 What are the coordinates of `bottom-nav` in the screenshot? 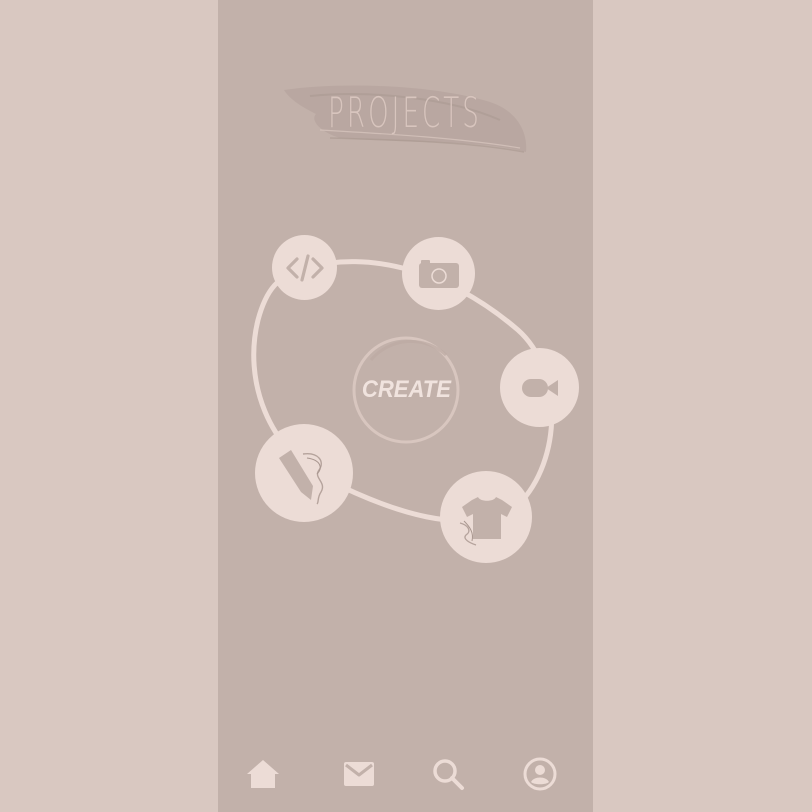 It's located at (405, 772).